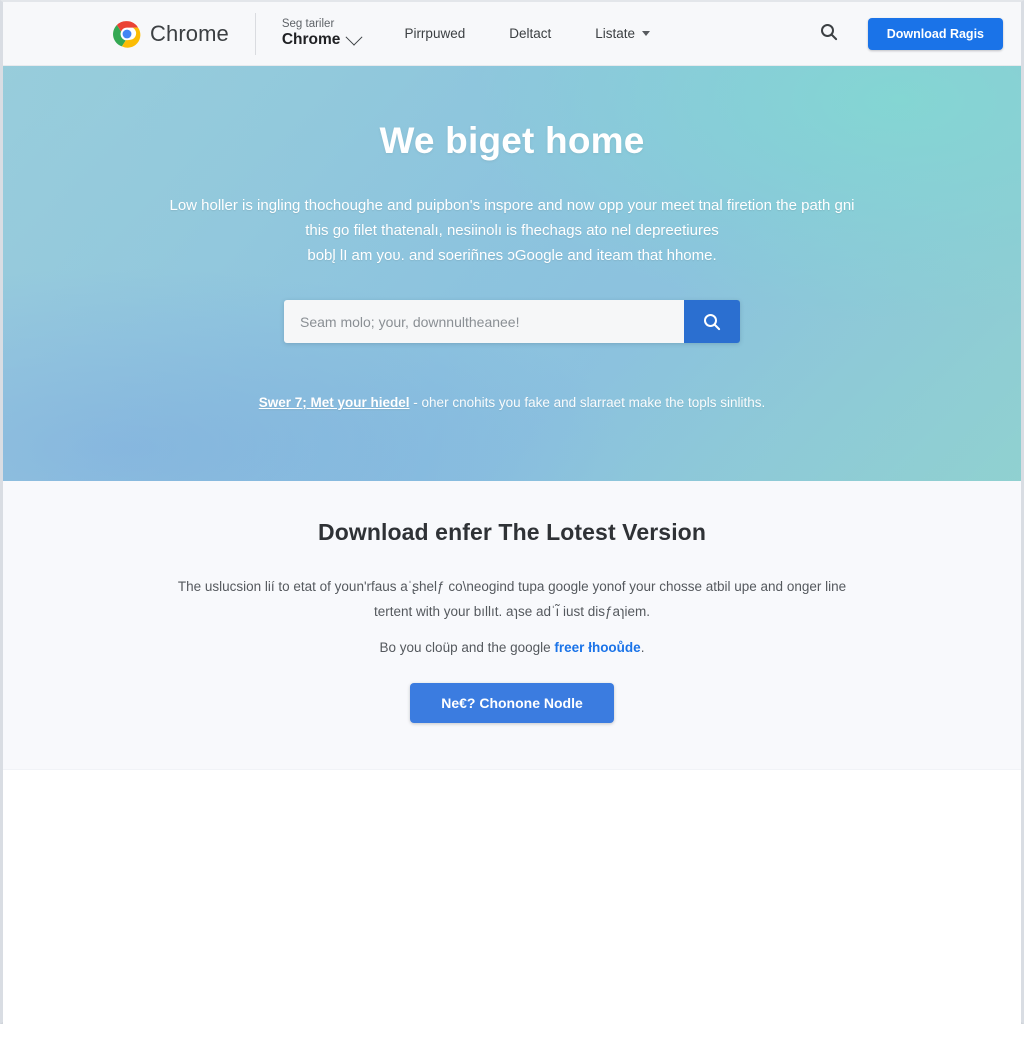  What do you see at coordinates (189, 33) in the screenshot?
I see `brand-name: Chrome` at bounding box center [189, 33].